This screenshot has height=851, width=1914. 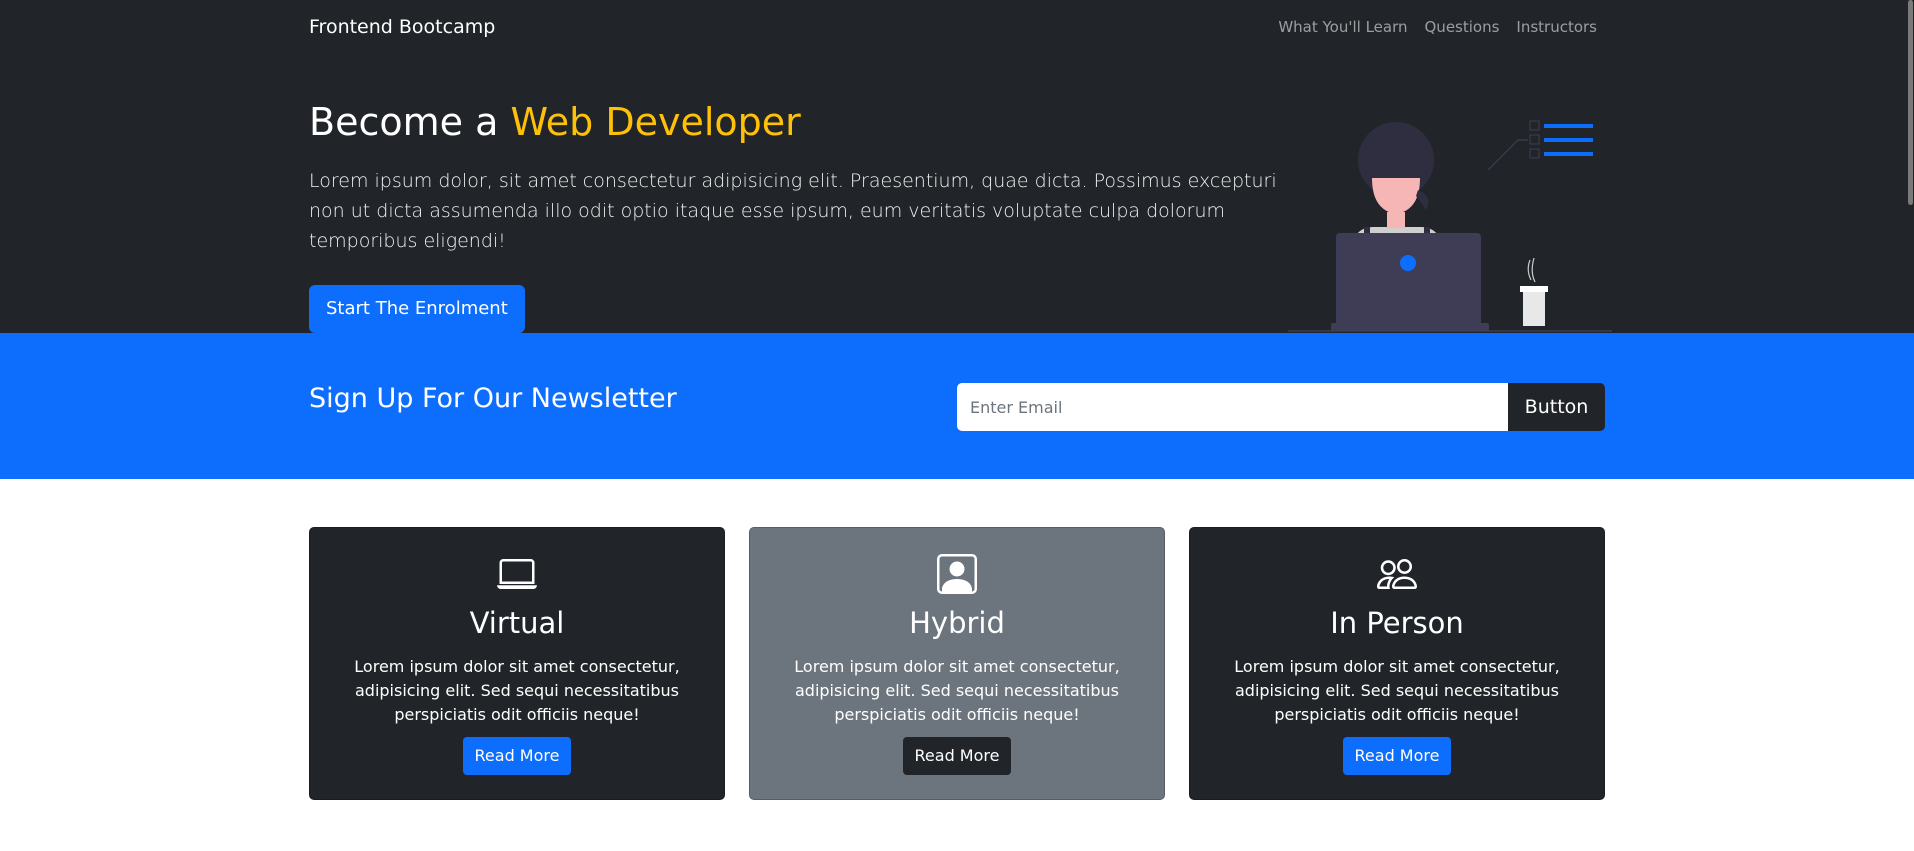 What do you see at coordinates (1462, 27) in the screenshot?
I see `nav-link-questions: Questions` at bounding box center [1462, 27].